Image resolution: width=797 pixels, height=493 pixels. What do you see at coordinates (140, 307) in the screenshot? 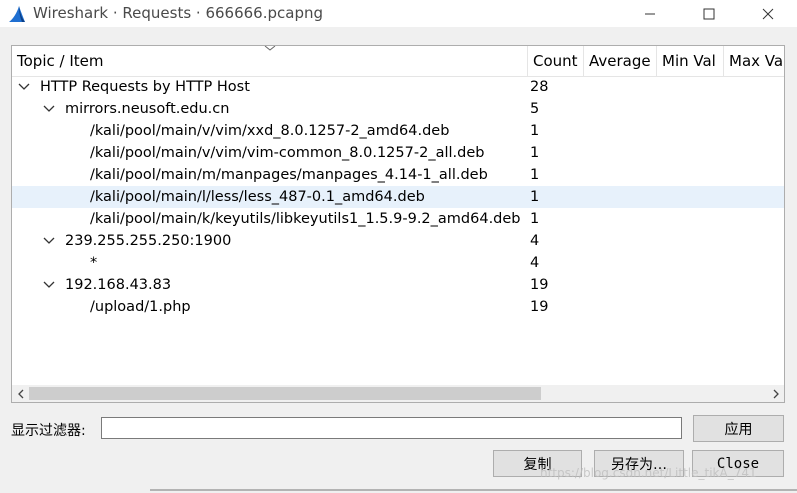
I see `row-label: /upload/1.php` at bounding box center [140, 307].